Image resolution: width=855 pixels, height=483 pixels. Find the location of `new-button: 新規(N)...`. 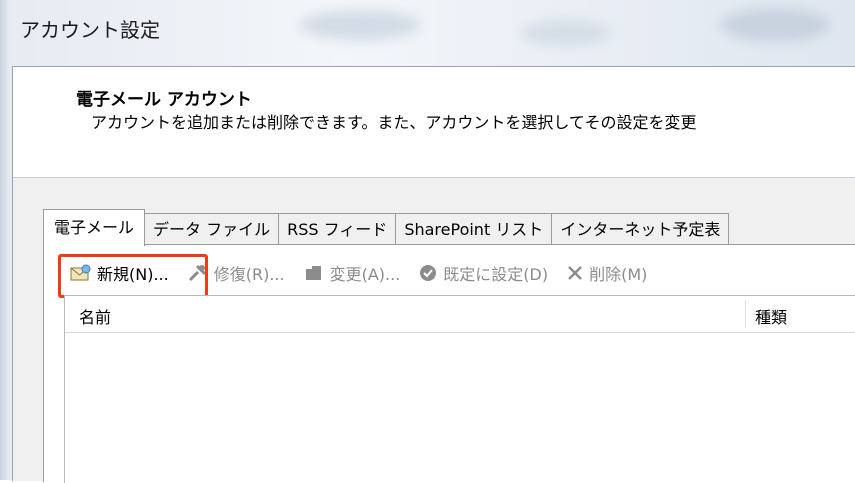

new-button: 新規(N)... is located at coordinates (133, 276).